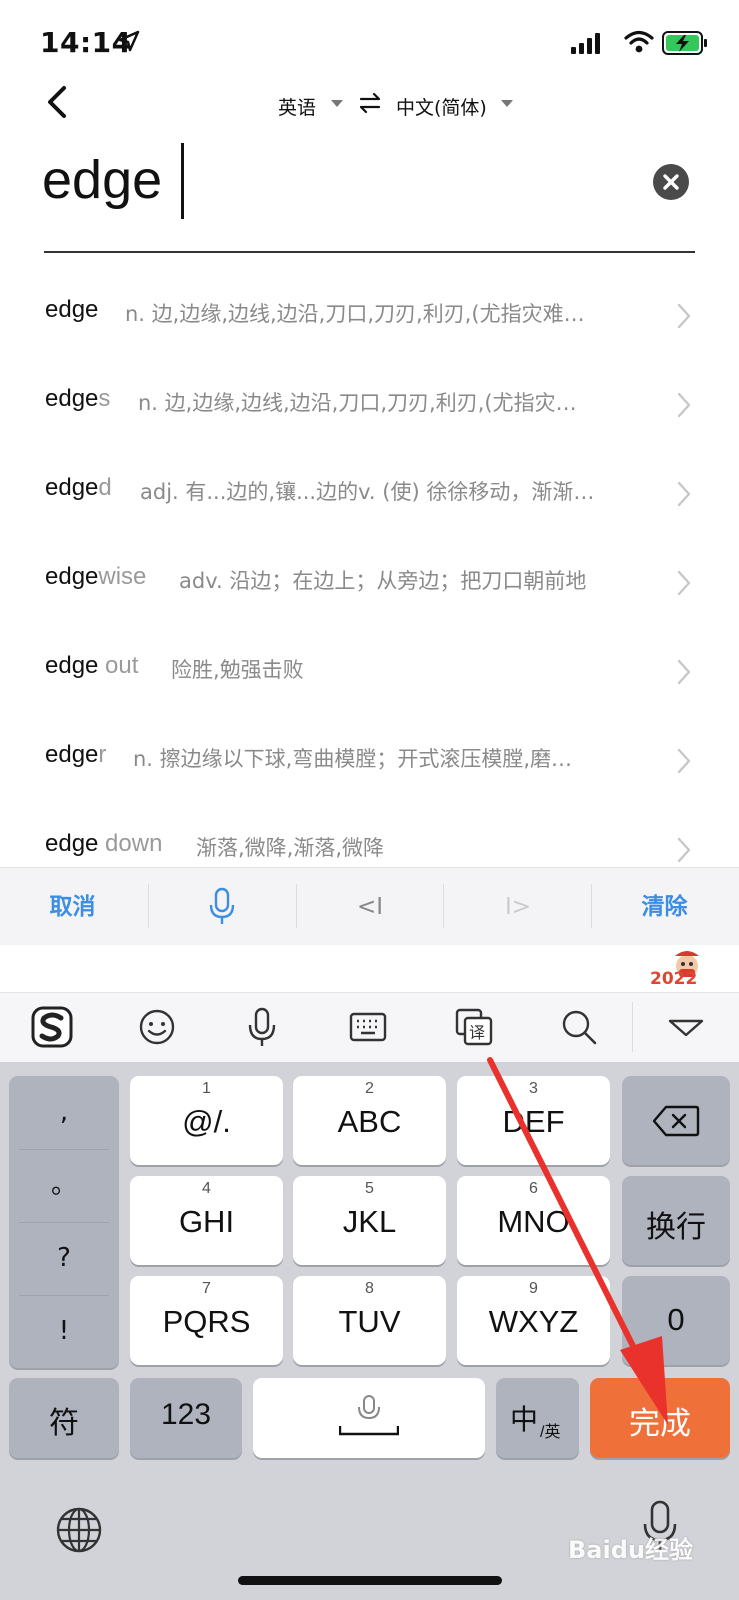  What do you see at coordinates (550, 1432) in the screenshot?
I see `key-sublabel: /英` at bounding box center [550, 1432].